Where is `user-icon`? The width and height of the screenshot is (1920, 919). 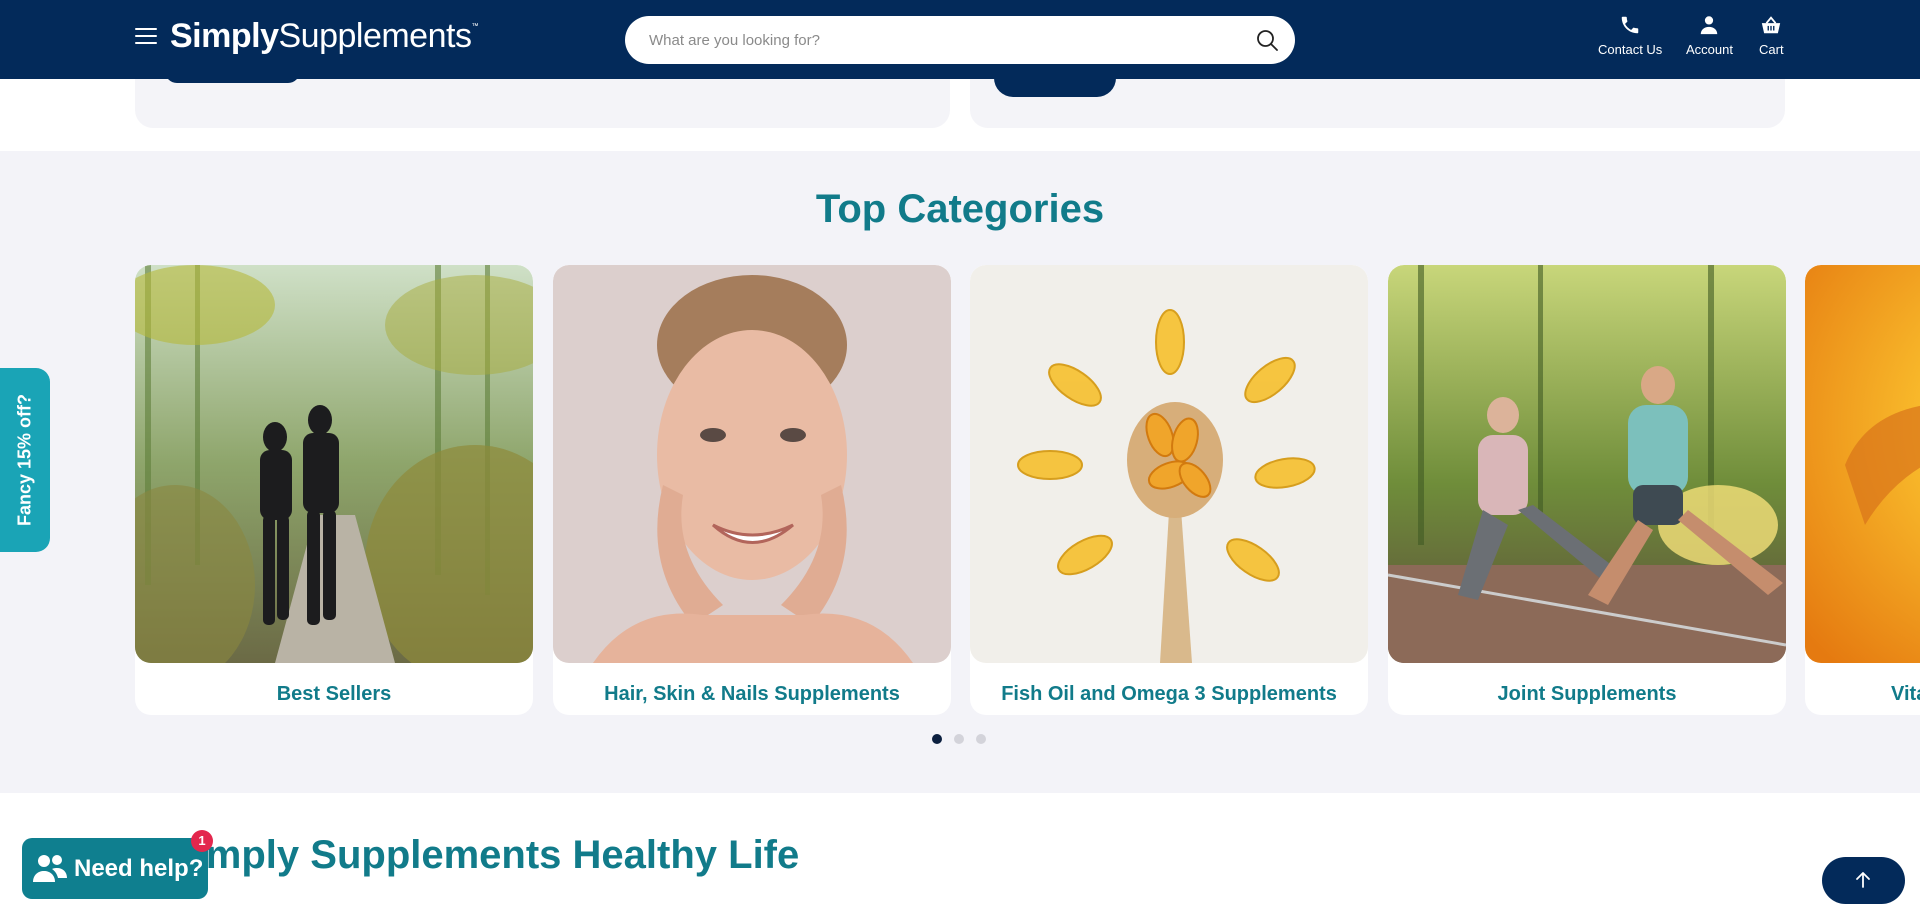
user-icon is located at coordinates (1709, 25).